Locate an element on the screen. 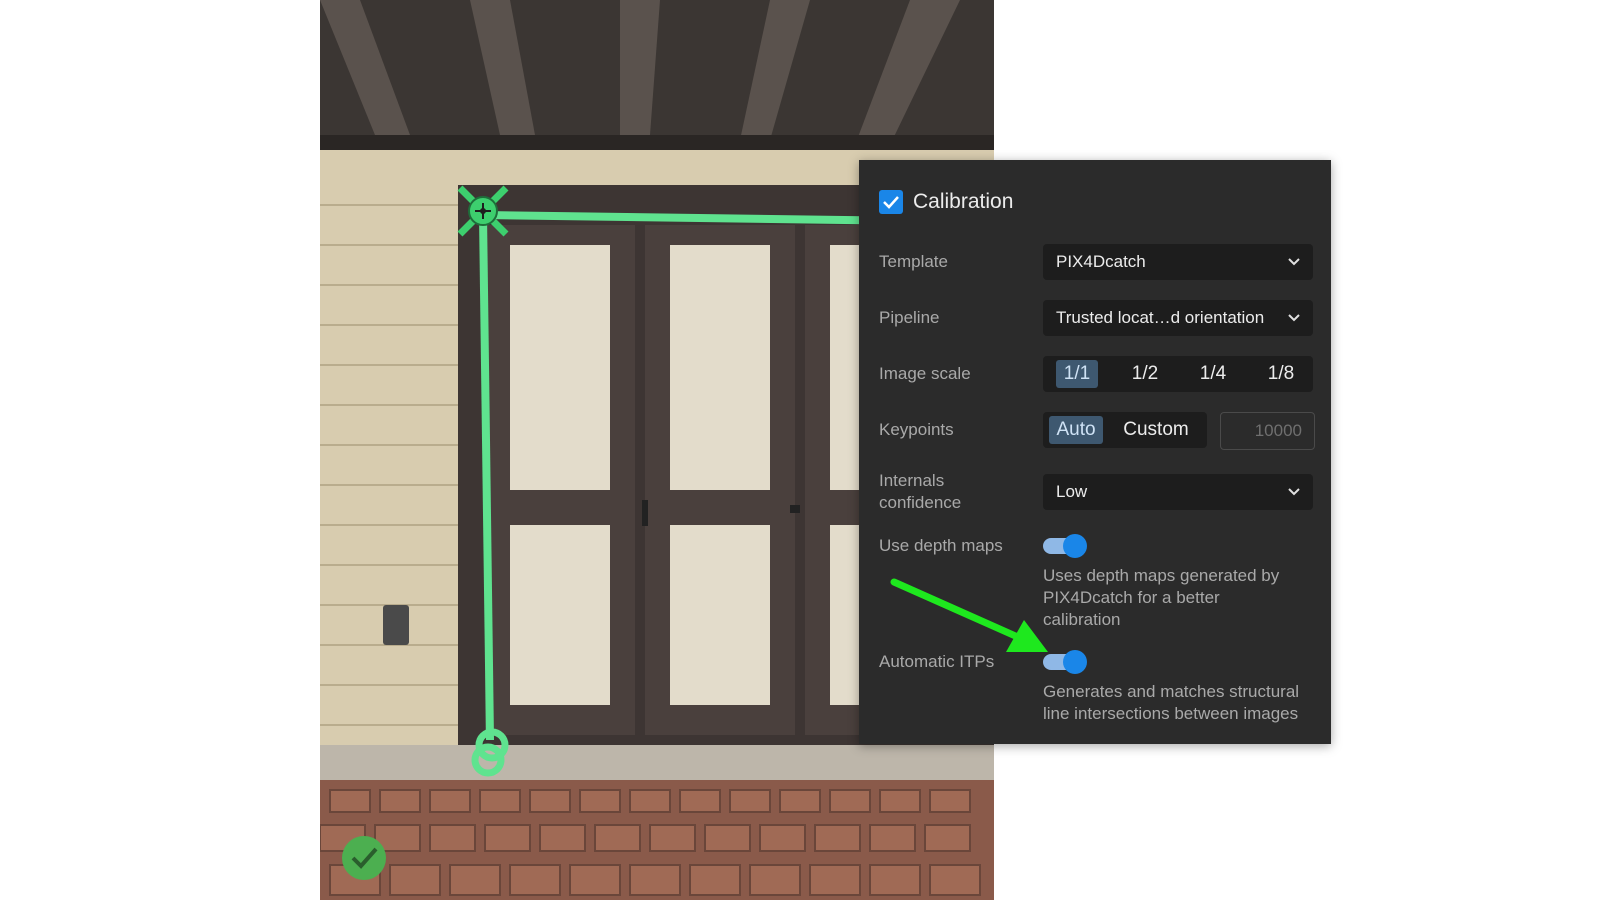 This screenshot has height=900, width=1600. use-depth-maps-desc-line2: PIX4Dcatch for a better is located at coordinates (1131, 597).